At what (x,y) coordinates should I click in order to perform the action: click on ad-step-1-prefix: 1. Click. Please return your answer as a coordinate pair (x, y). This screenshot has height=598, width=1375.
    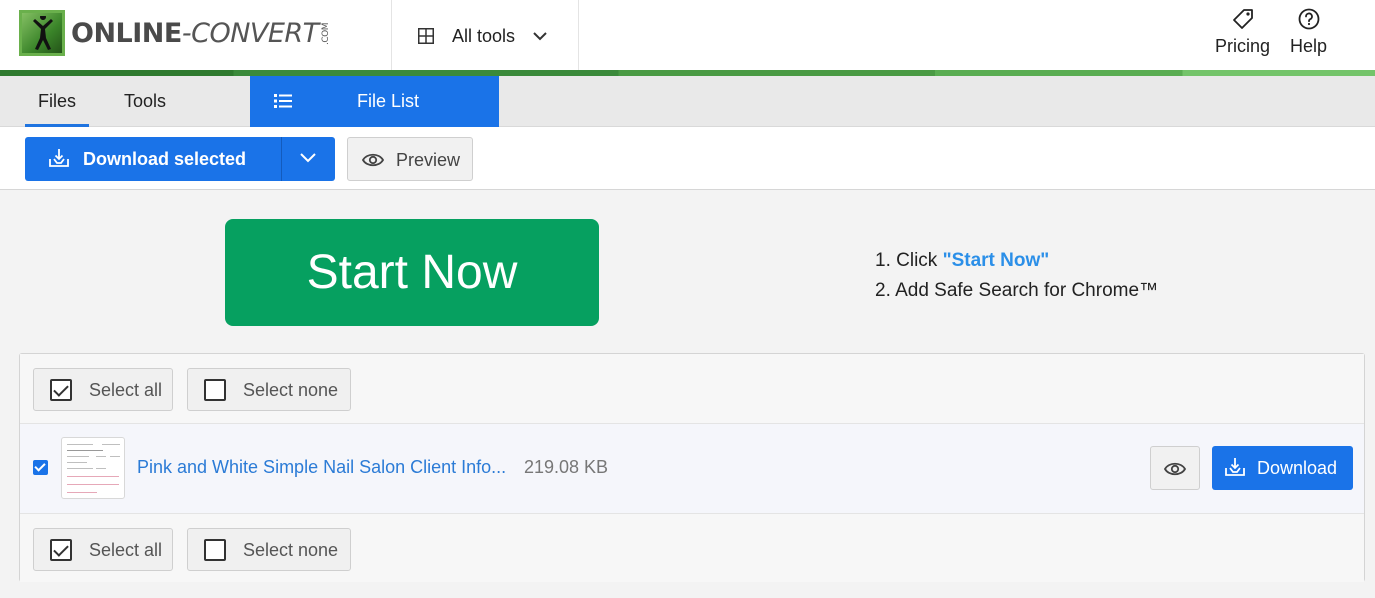
    Looking at the image, I should click on (909, 260).